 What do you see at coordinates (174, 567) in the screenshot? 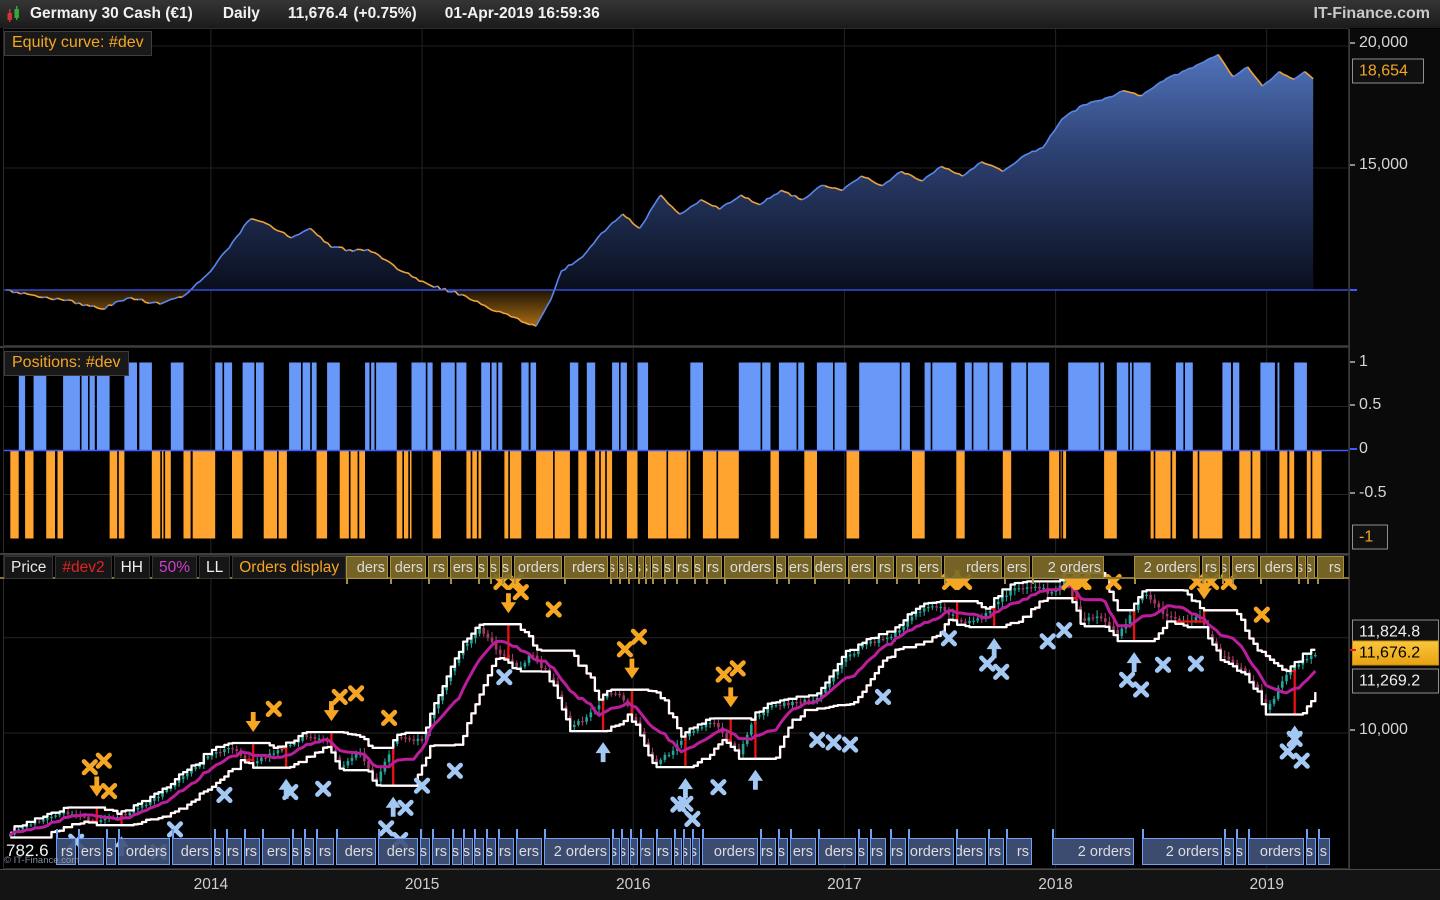
I see `toolbar-chip-50-: 50%` at bounding box center [174, 567].